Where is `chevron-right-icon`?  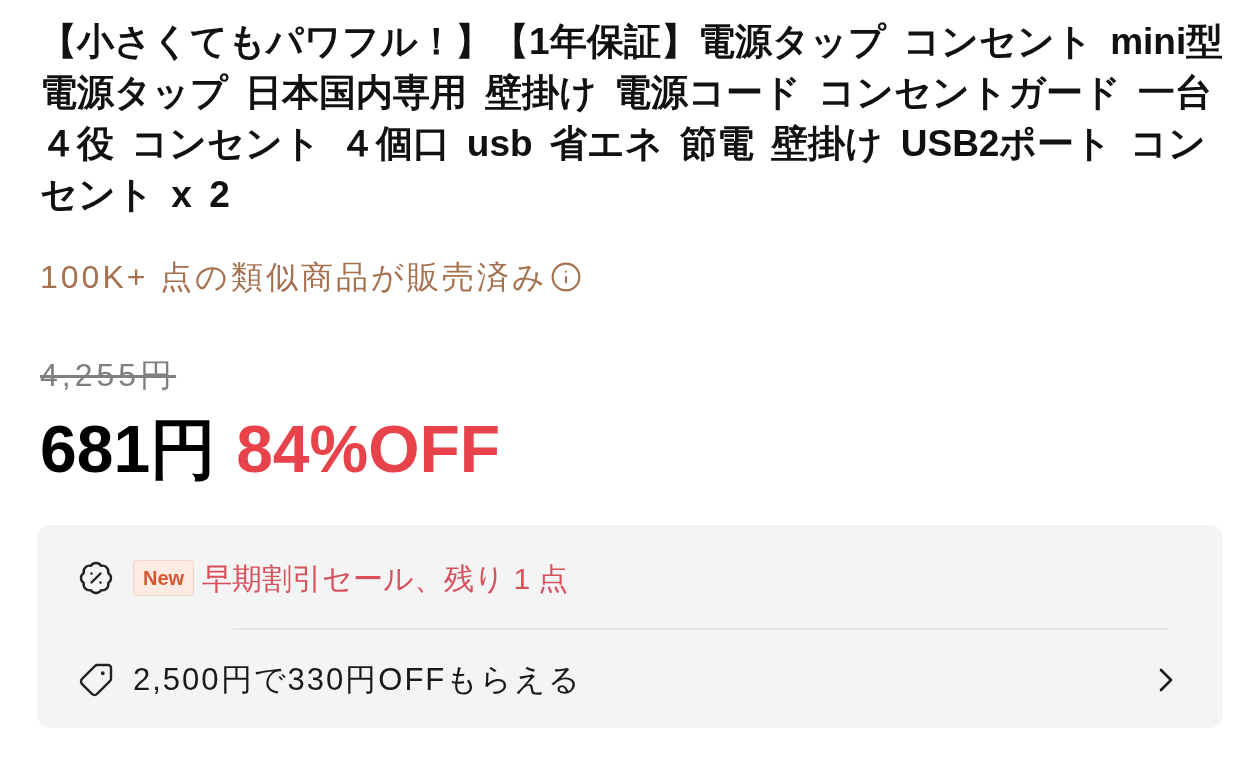
chevron-right-icon is located at coordinates (1166, 680).